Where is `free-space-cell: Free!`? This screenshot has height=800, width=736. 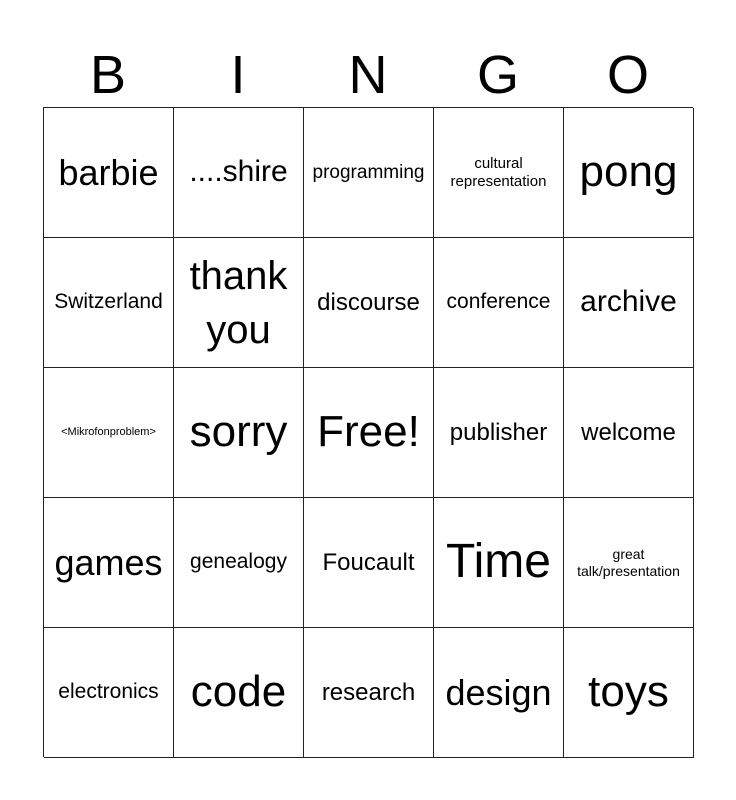 free-space-cell: Free! is located at coordinates (369, 433).